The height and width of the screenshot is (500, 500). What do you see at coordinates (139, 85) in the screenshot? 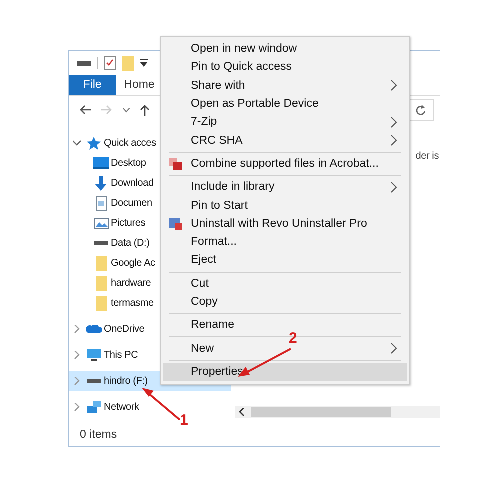
I see `ribbon-tab: Home` at bounding box center [139, 85].